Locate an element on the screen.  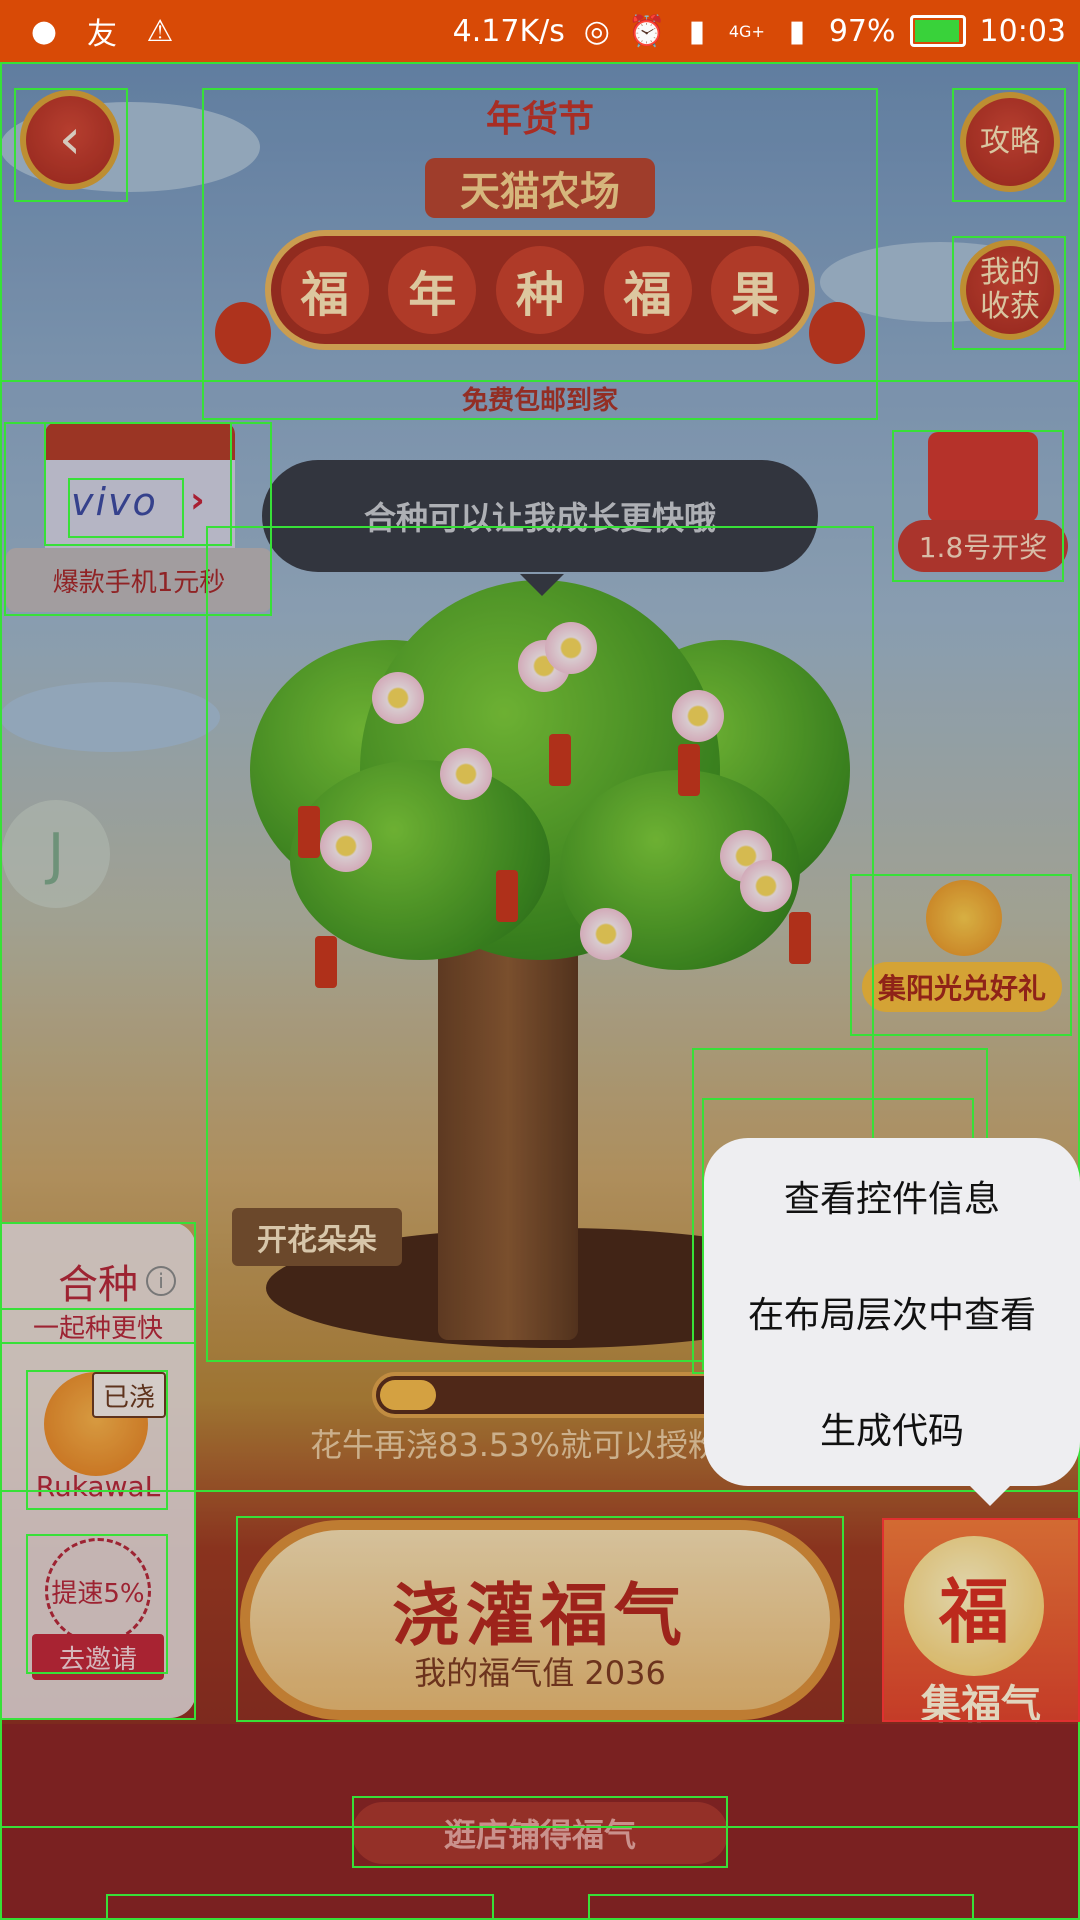
fortune-value-text: 我的福气值 2036 is located at coordinates (540, 1673).